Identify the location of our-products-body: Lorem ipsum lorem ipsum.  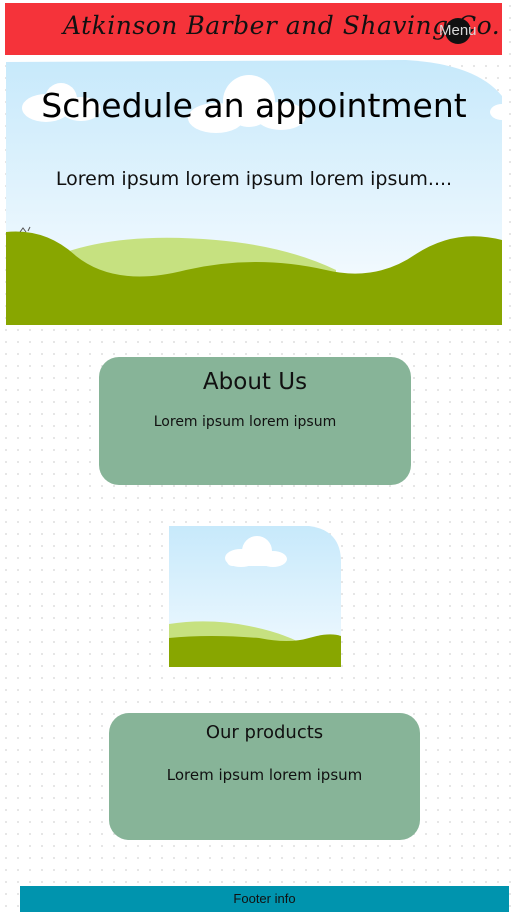
(264, 775).